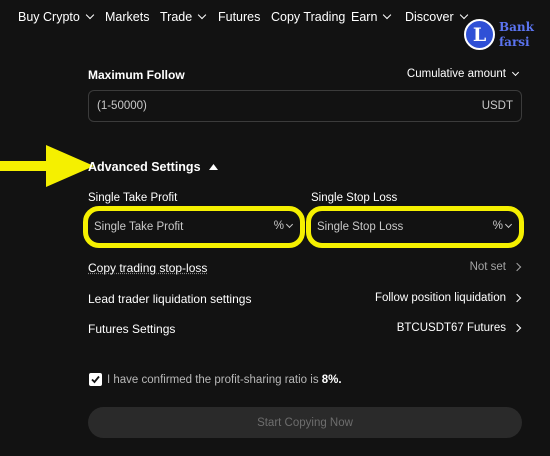 The width and height of the screenshot is (550, 456). Describe the element at coordinates (122, 106) in the screenshot. I see `maximum-follow-placeholder: (1-50000)` at that location.